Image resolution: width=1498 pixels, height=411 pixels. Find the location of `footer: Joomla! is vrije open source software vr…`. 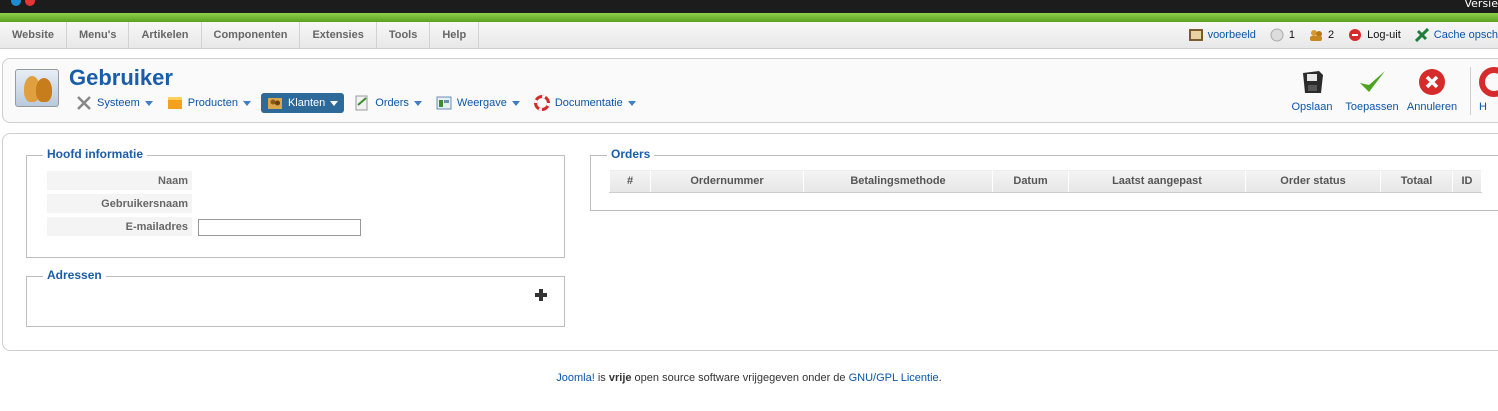

footer: Joomla! is vrije open source software vr… is located at coordinates (749, 378).